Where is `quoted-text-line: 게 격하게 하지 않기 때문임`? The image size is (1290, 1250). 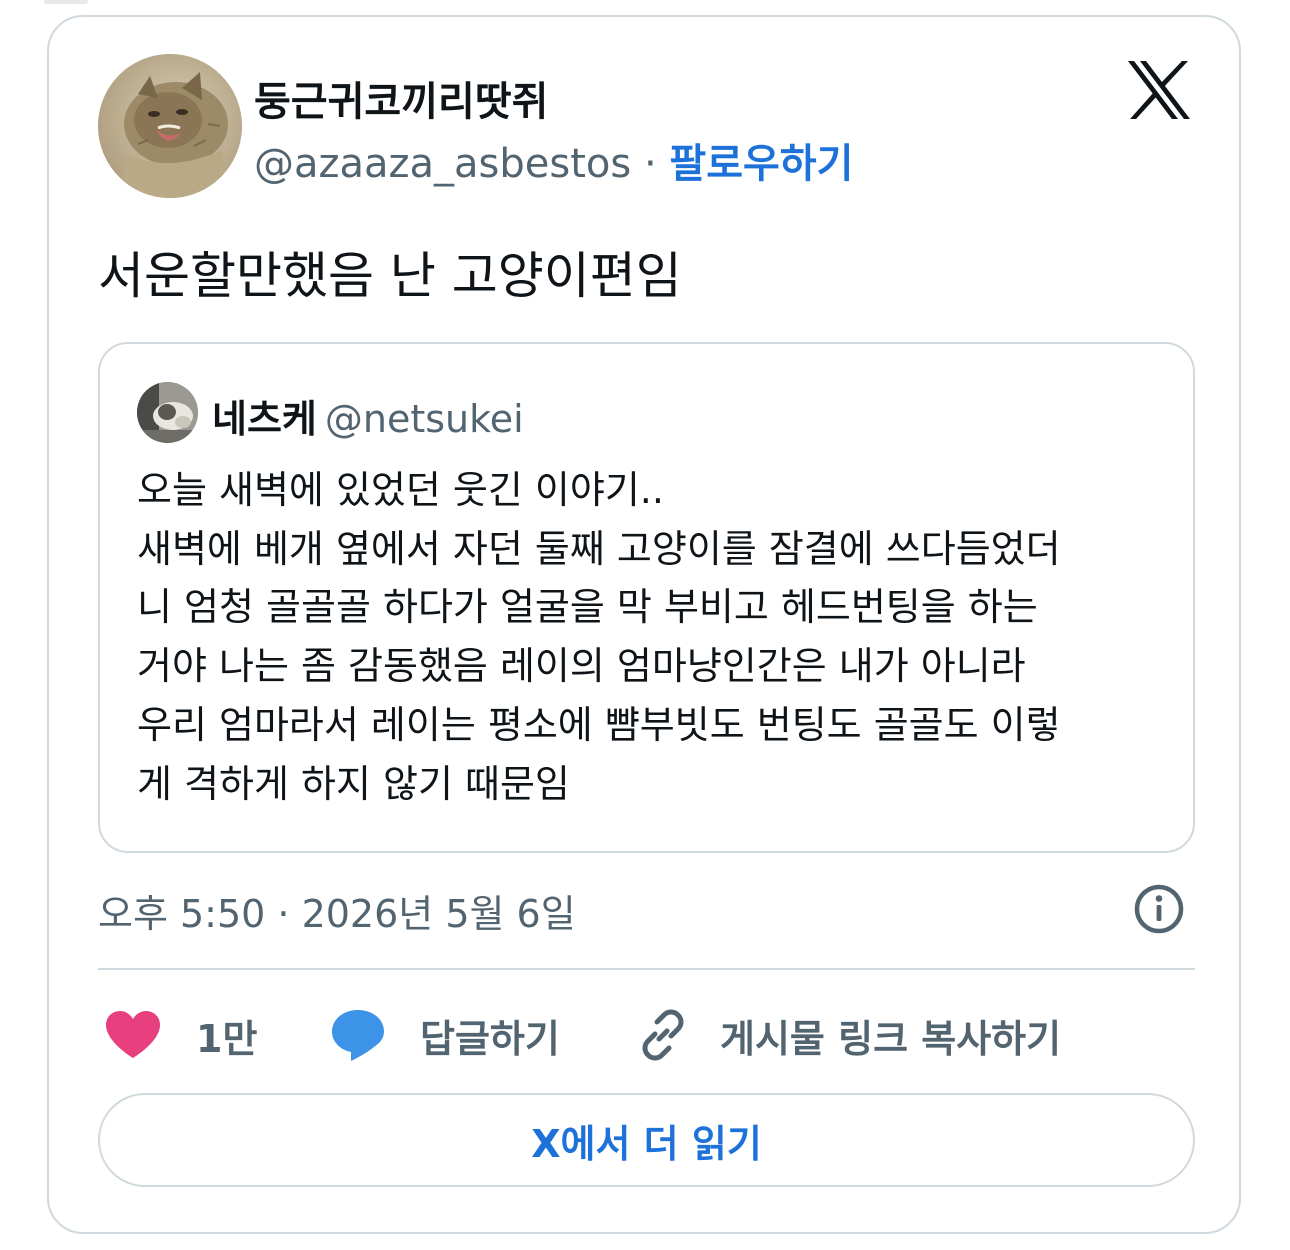
quoted-text-line: 게 격하게 하지 않기 때문임 is located at coordinates (353, 783).